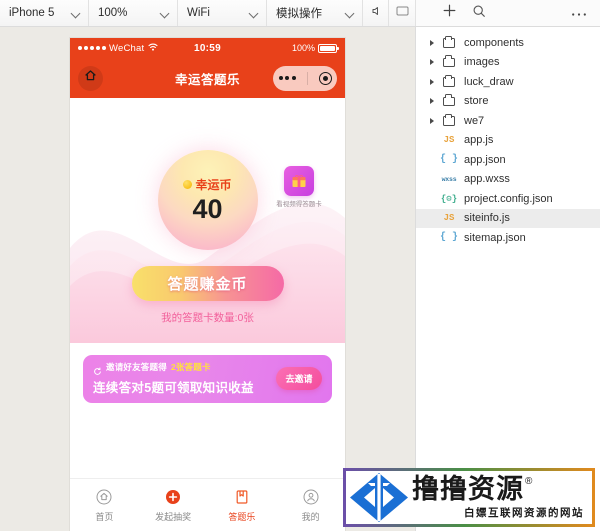 This screenshot has height=531, width=600. I want to click on js-file-icon: JS, so click(449, 218).